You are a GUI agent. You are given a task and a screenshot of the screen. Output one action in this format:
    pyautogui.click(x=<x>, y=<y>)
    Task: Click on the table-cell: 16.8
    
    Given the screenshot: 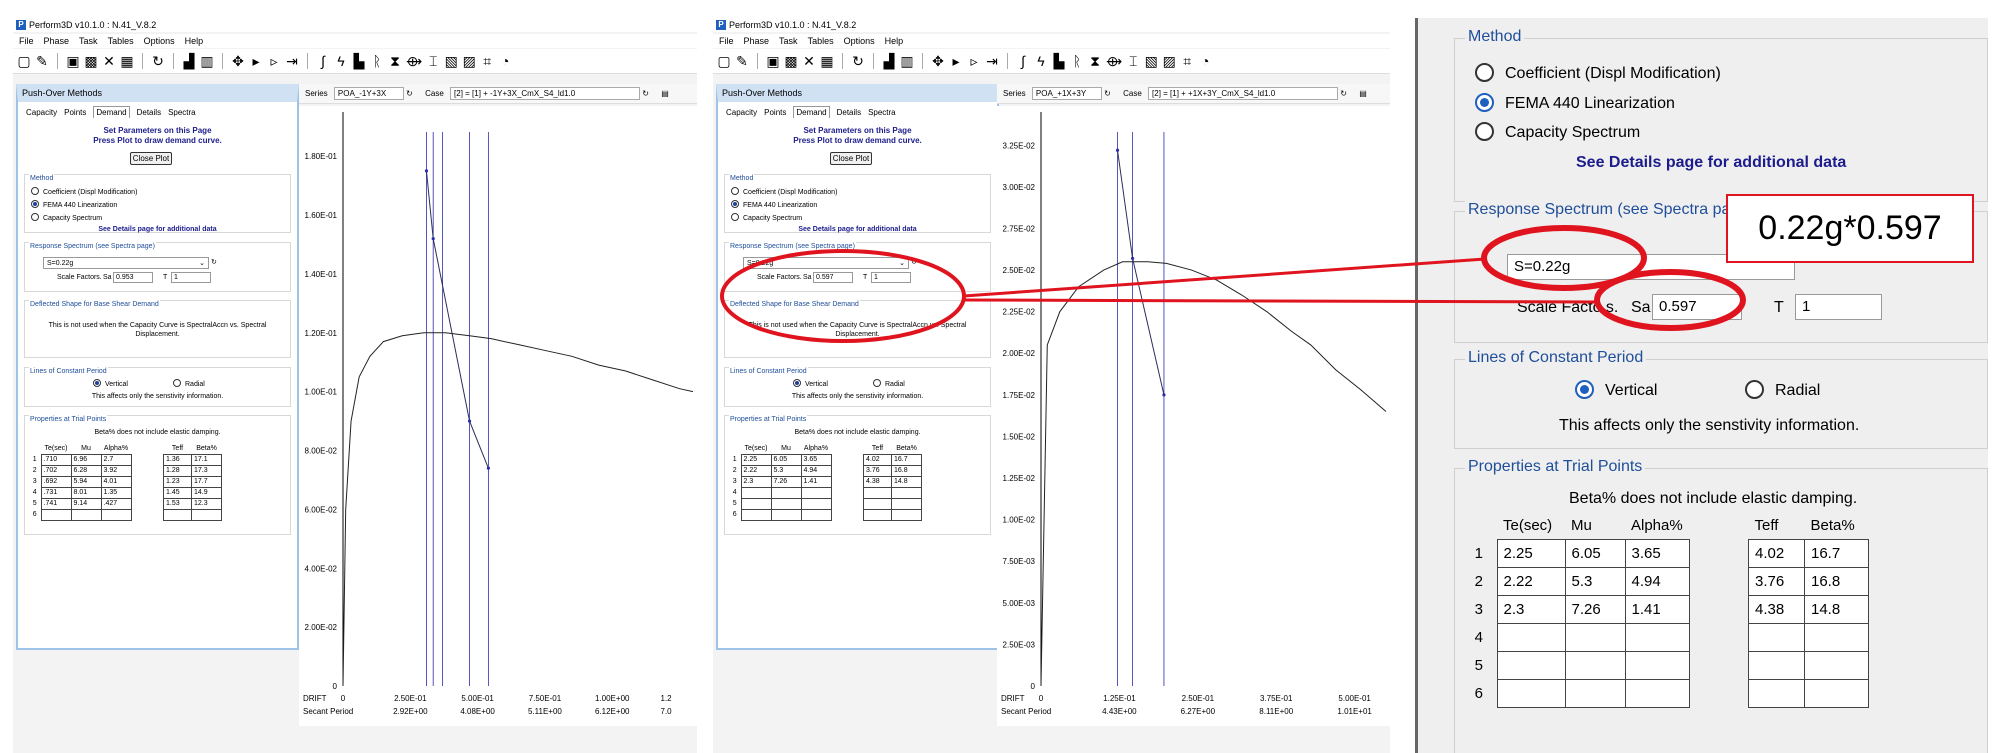 What is the action you would take?
    pyautogui.click(x=1836, y=581)
    